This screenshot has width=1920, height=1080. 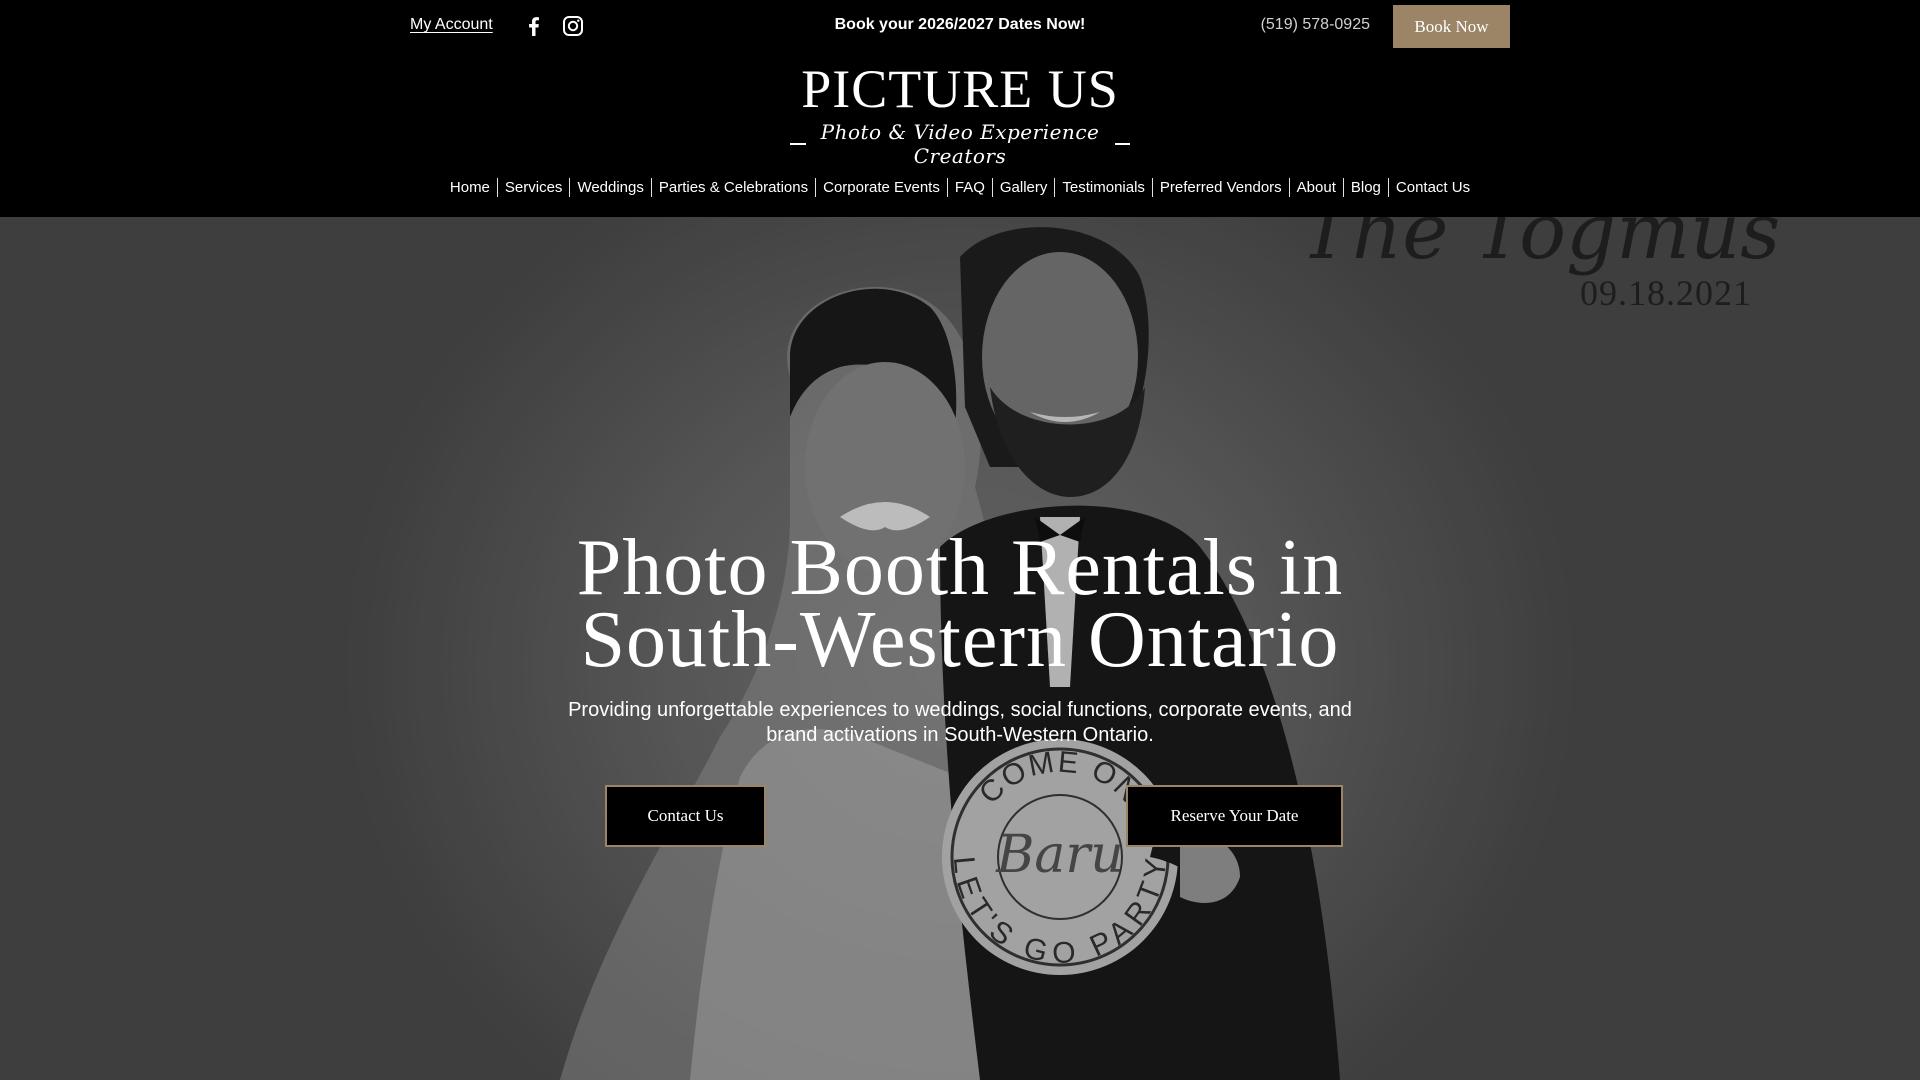 I want to click on phone-number: (519) 578-0925, so click(x=1300, y=25).